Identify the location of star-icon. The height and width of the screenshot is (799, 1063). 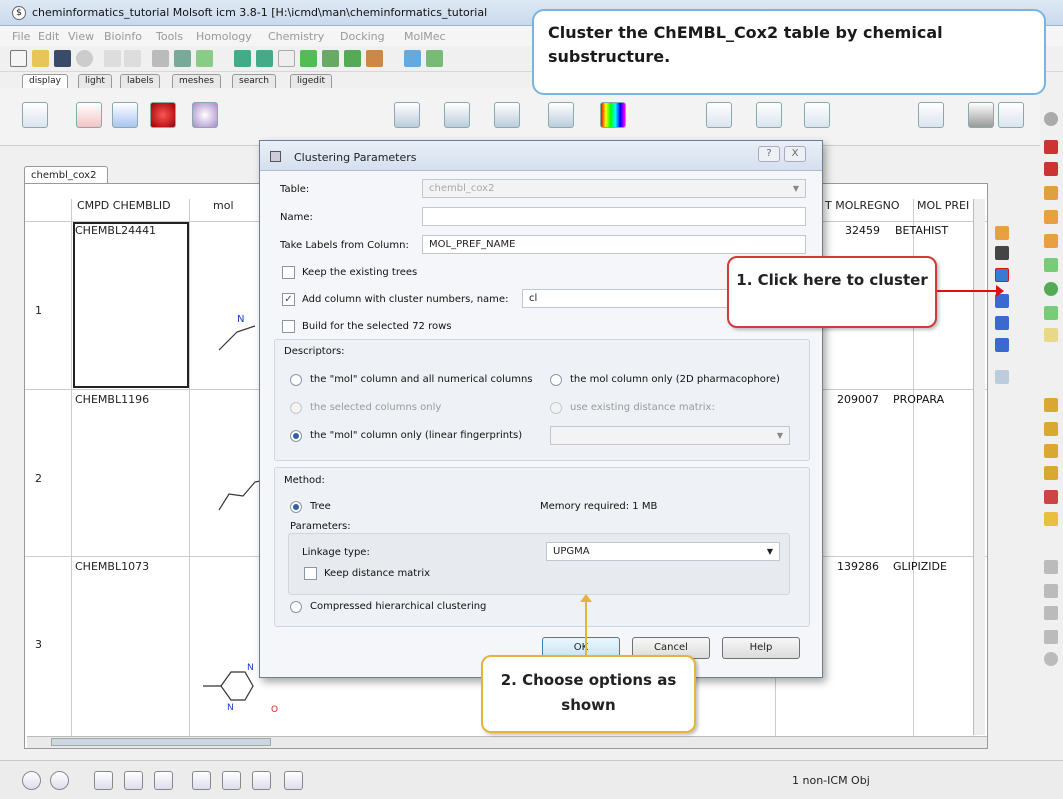
(1051, 613).